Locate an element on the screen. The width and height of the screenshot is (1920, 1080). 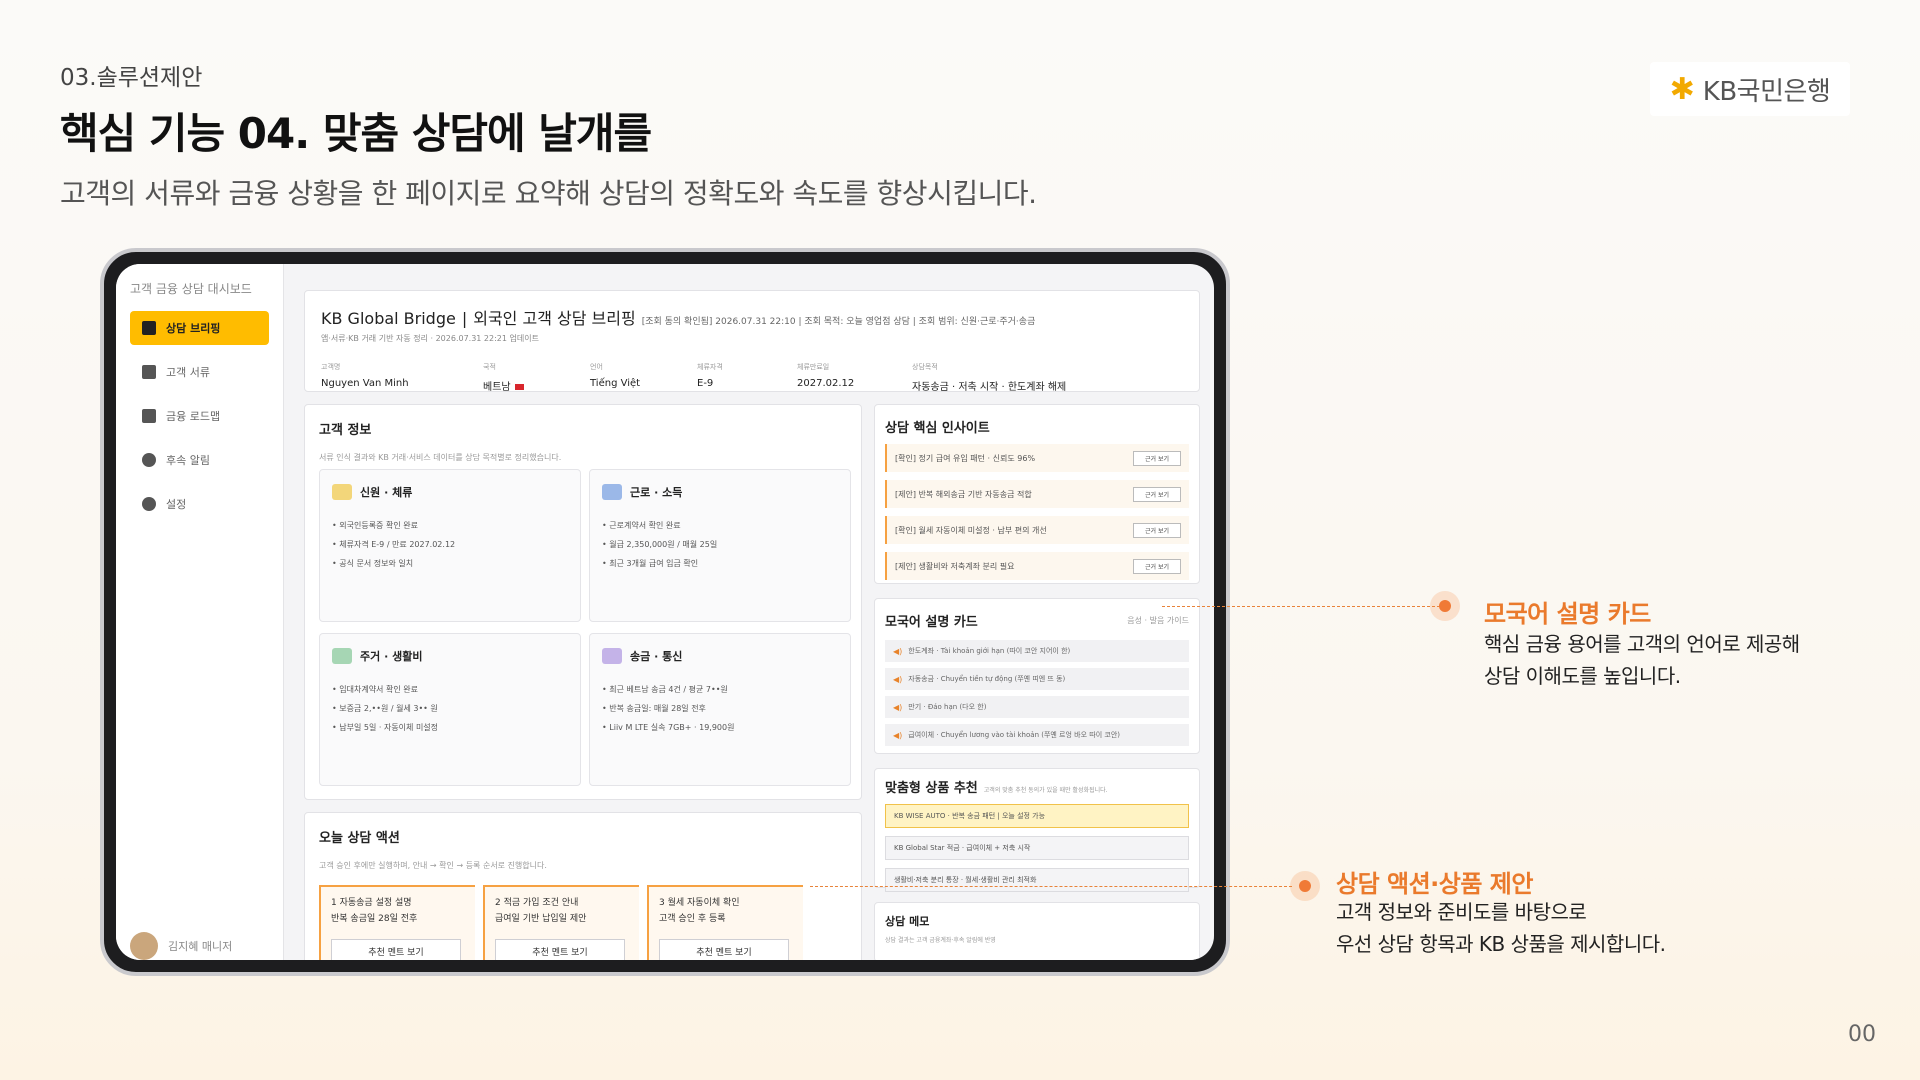
callout-desc-actions: 고객 정보와 준비도를 바탕으로 우선 상담 항목과 KB 상품을 제시합니다. is located at coordinates (1501, 928).